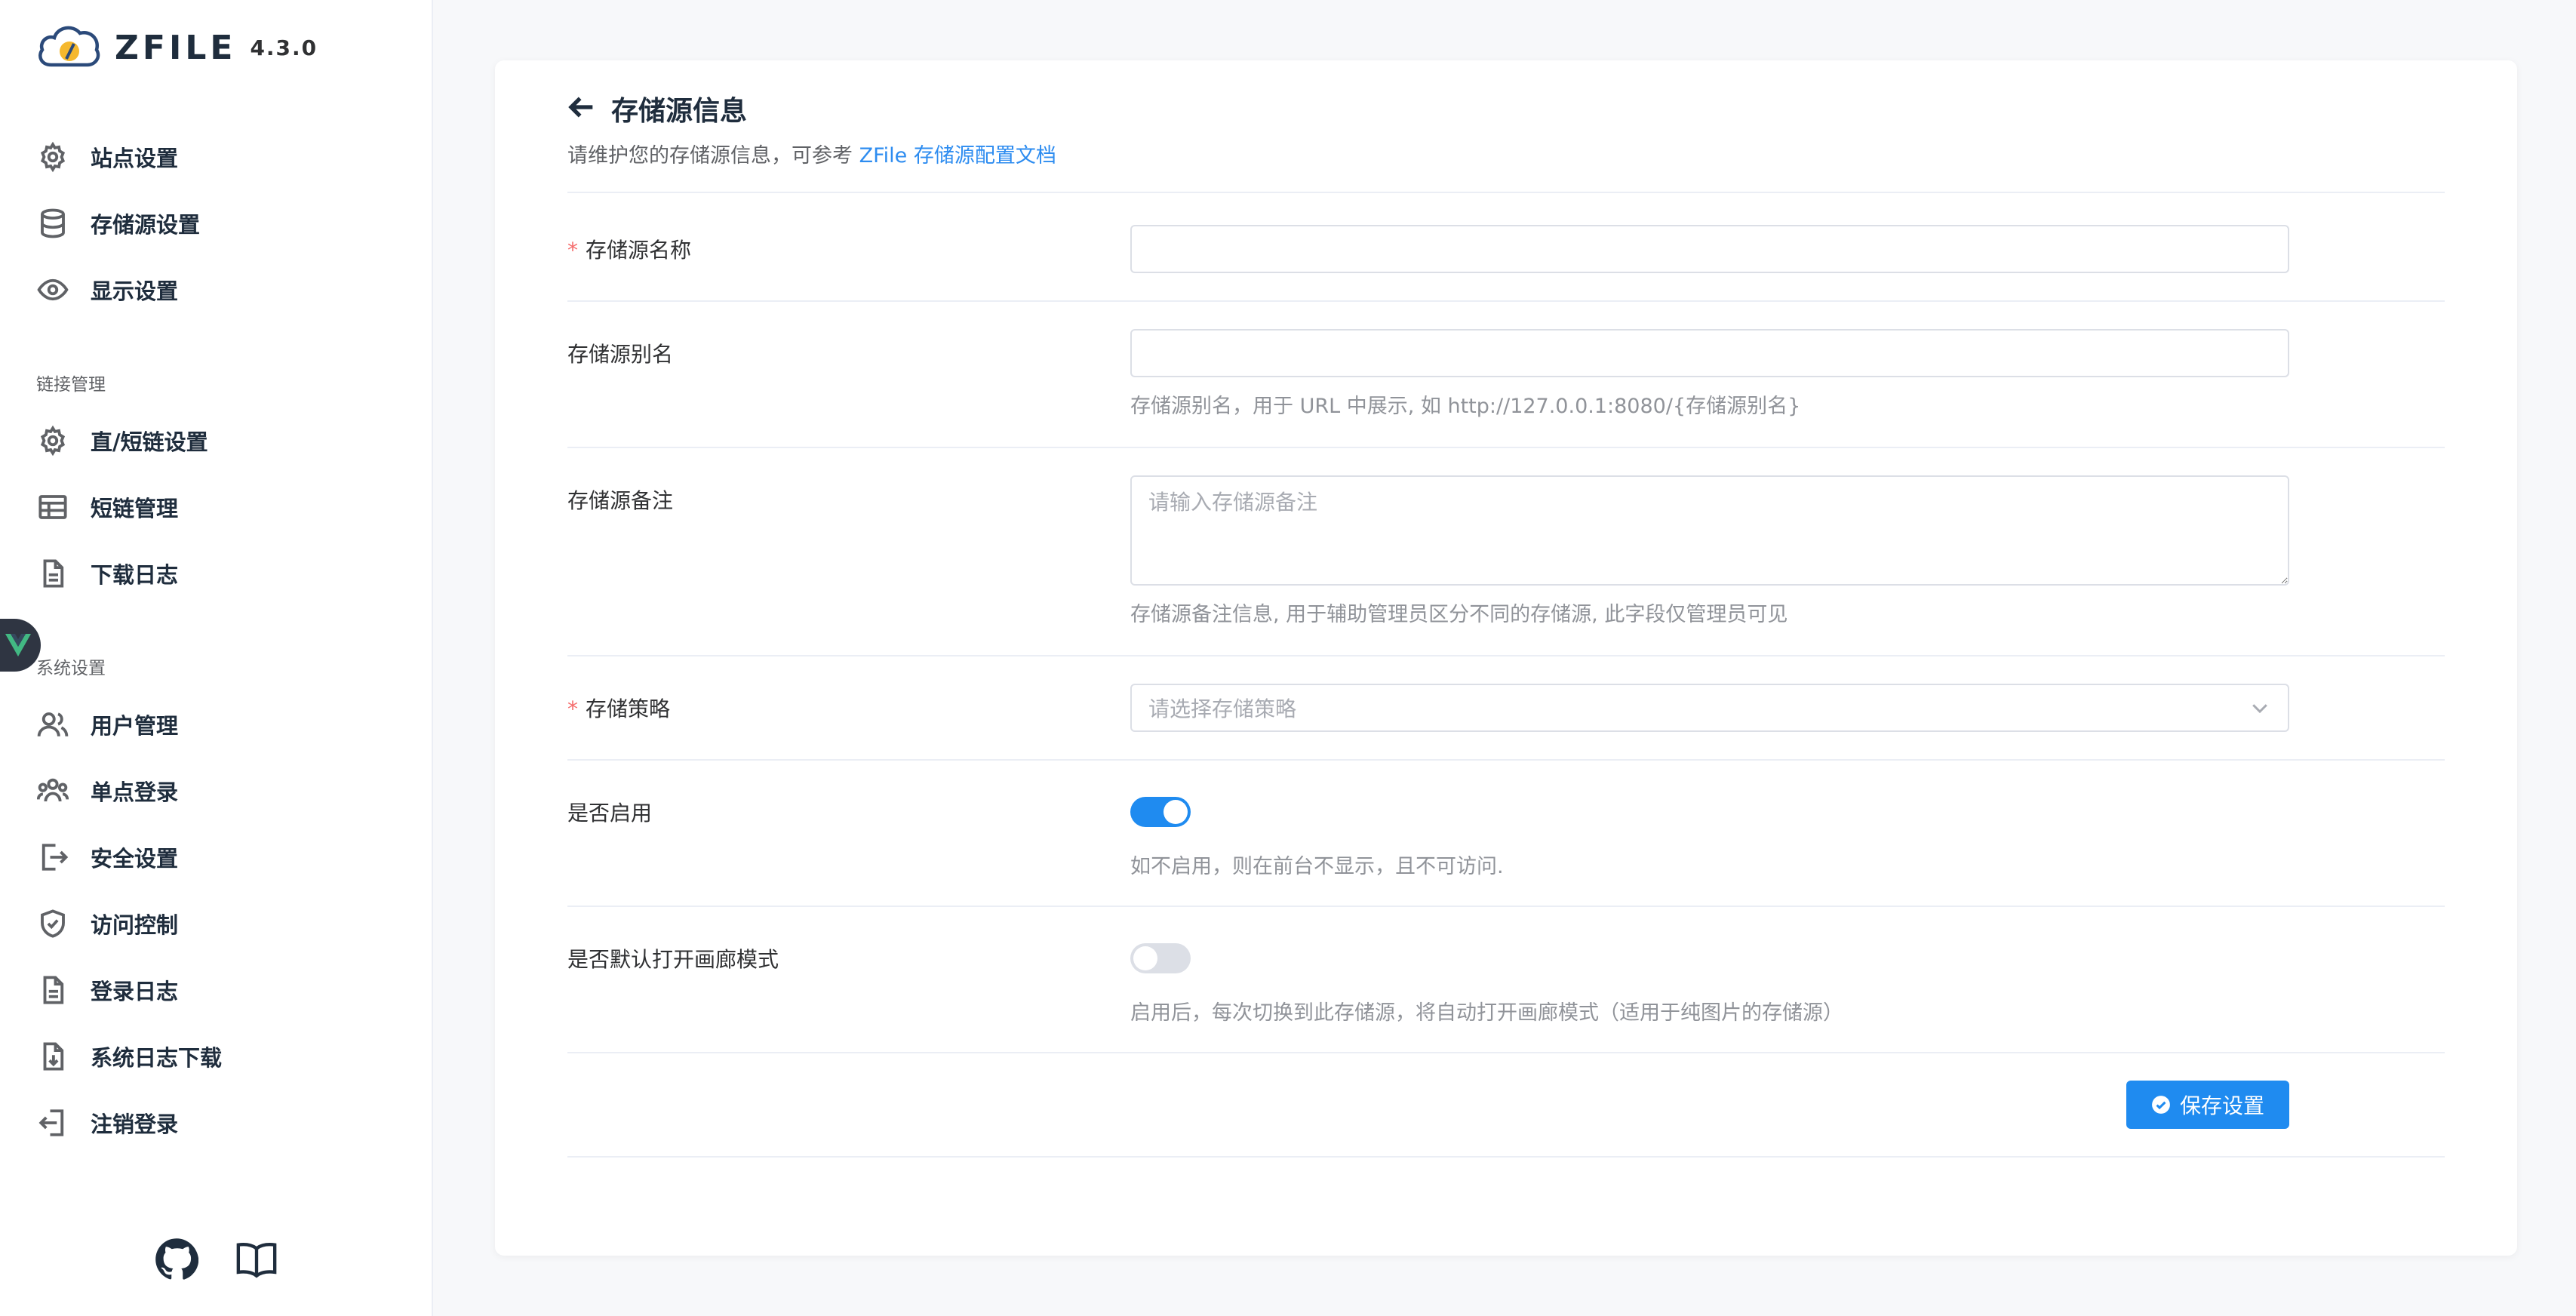 This screenshot has height=1316, width=2576. Describe the element at coordinates (224, 724) in the screenshot. I see `sidebar-item-user-manage: 用户管理` at that location.